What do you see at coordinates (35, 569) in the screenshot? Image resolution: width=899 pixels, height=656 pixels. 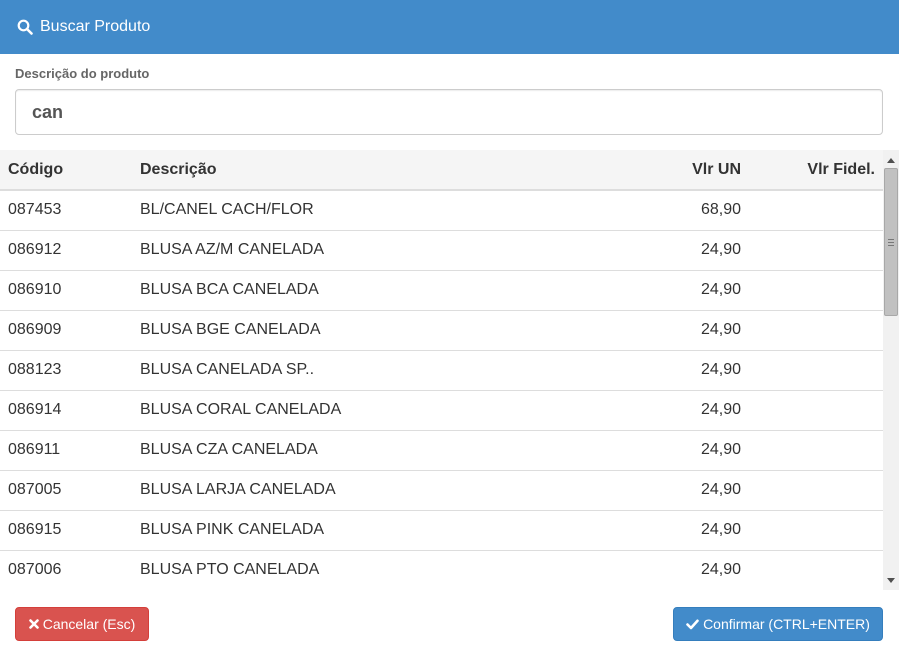 I see `cell-codigo: 087006` at bounding box center [35, 569].